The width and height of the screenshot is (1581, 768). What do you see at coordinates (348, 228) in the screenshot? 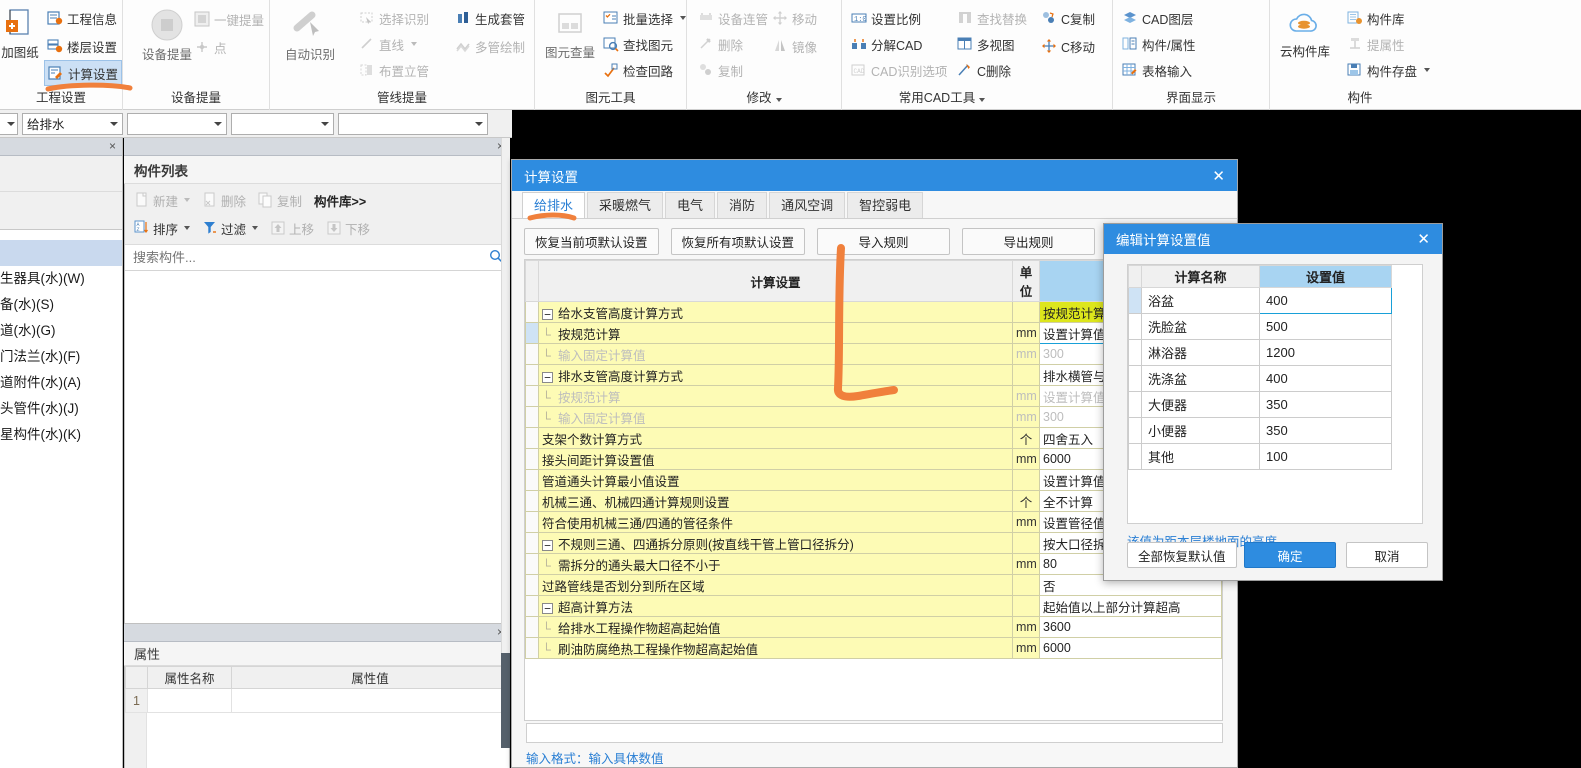
I see `move-down-button: 下移` at bounding box center [348, 228].